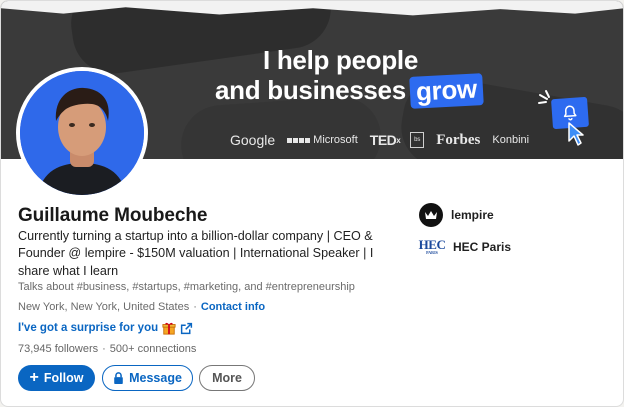  What do you see at coordinates (88, 328) in the screenshot?
I see `custom-link-text: I've got a surprise for you` at bounding box center [88, 328].